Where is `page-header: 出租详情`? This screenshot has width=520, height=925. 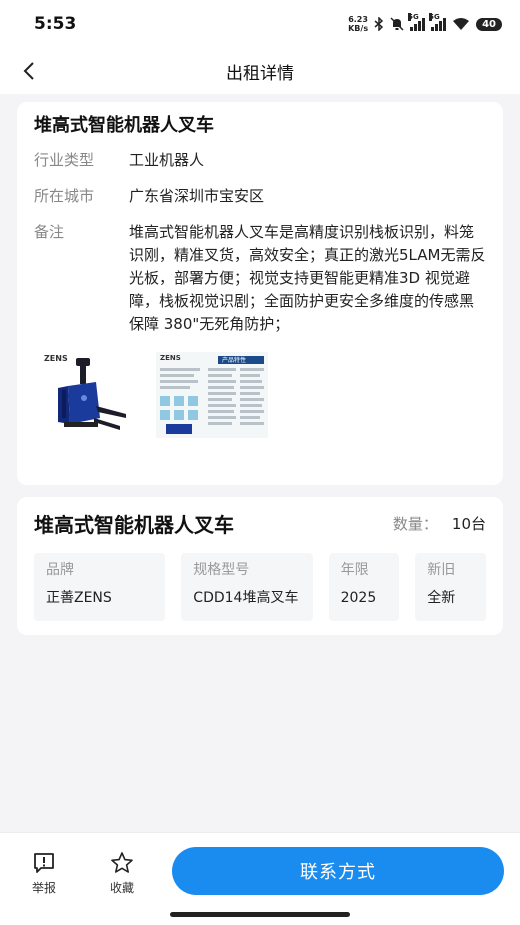
page-header: 出租详情 is located at coordinates (260, 71).